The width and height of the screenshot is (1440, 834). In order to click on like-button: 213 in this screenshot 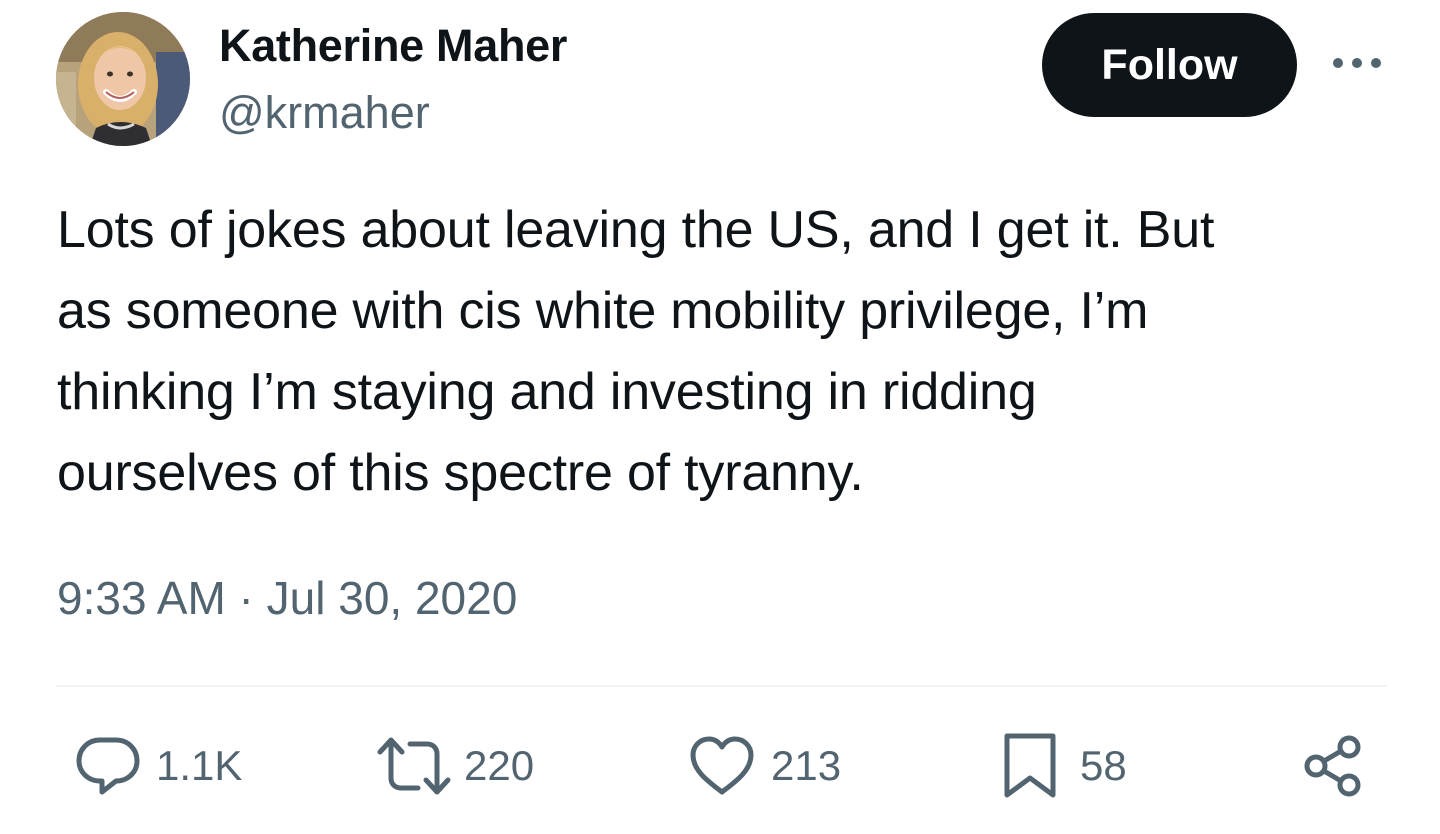, I will do `click(765, 766)`.